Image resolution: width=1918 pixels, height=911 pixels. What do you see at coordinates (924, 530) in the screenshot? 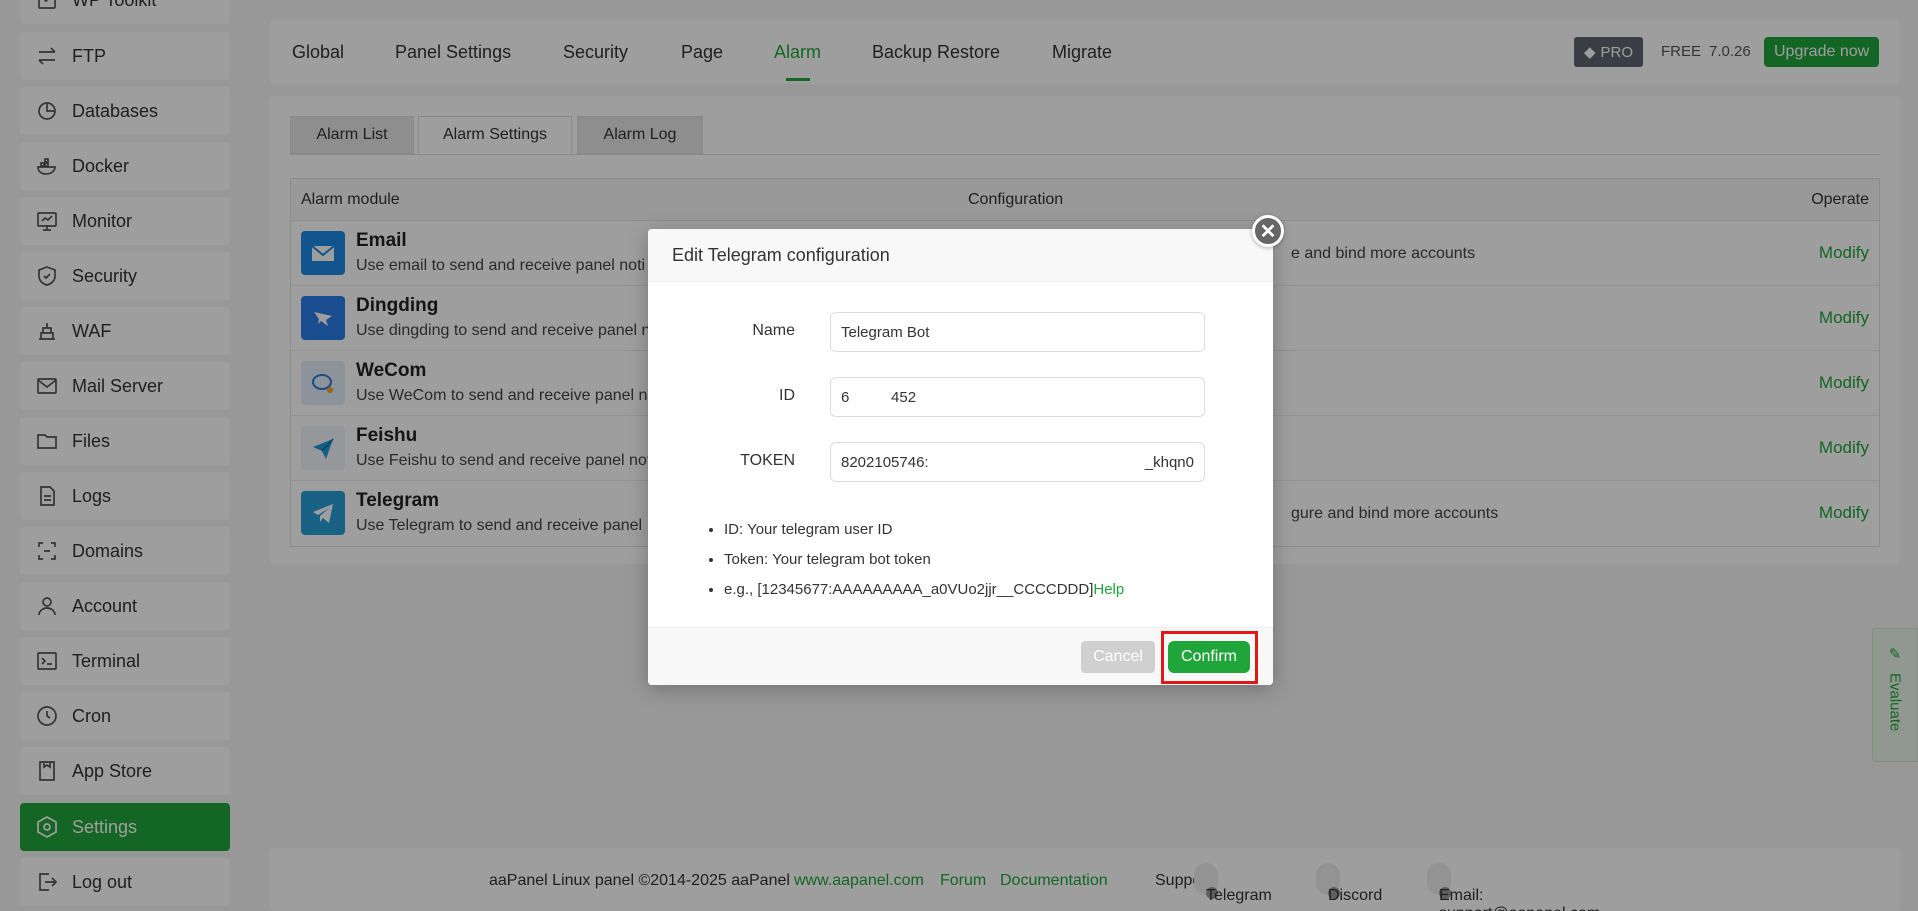
I see `id-note: ID: Your telegram user ID` at bounding box center [924, 530].